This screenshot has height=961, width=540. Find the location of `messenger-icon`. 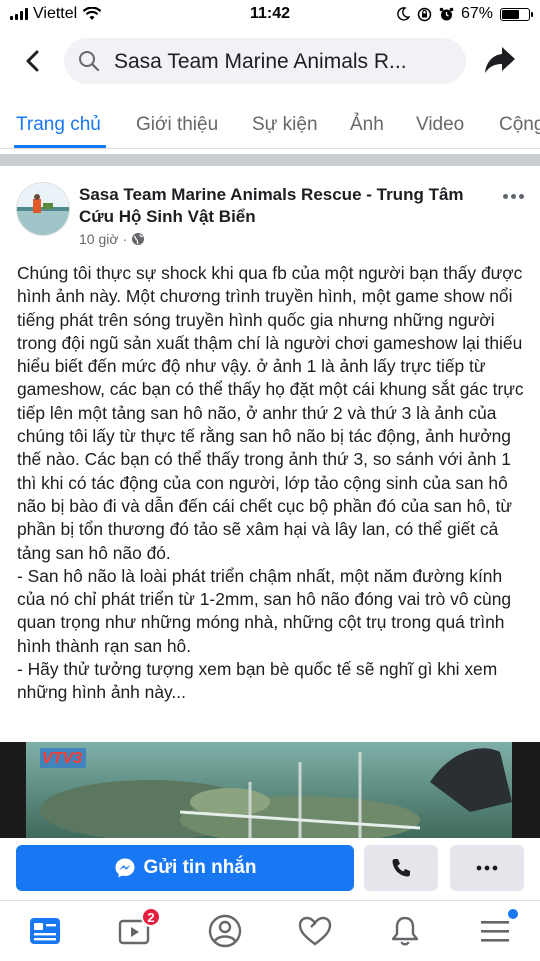

messenger-icon is located at coordinates (124, 868).